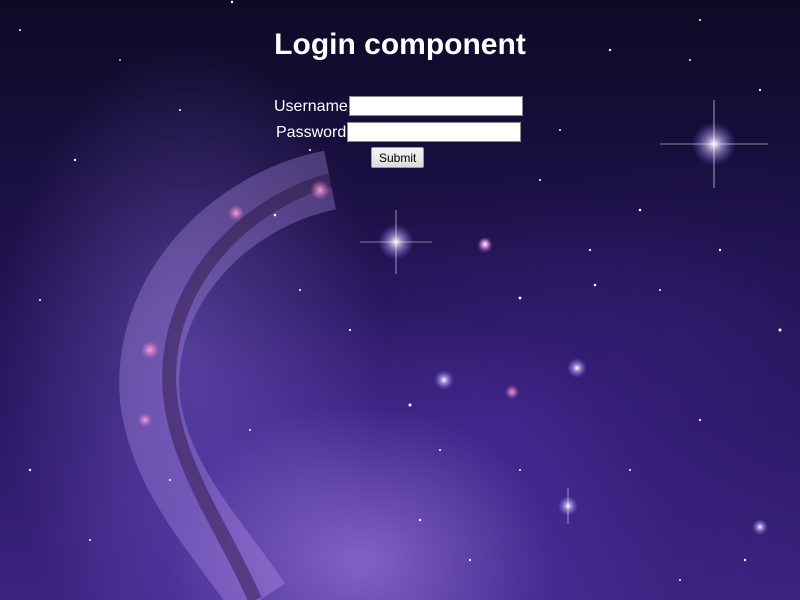 The width and height of the screenshot is (800, 600). Describe the element at coordinates (398, 157) in the screenshot. I see `submit-button: Submit` at that location.